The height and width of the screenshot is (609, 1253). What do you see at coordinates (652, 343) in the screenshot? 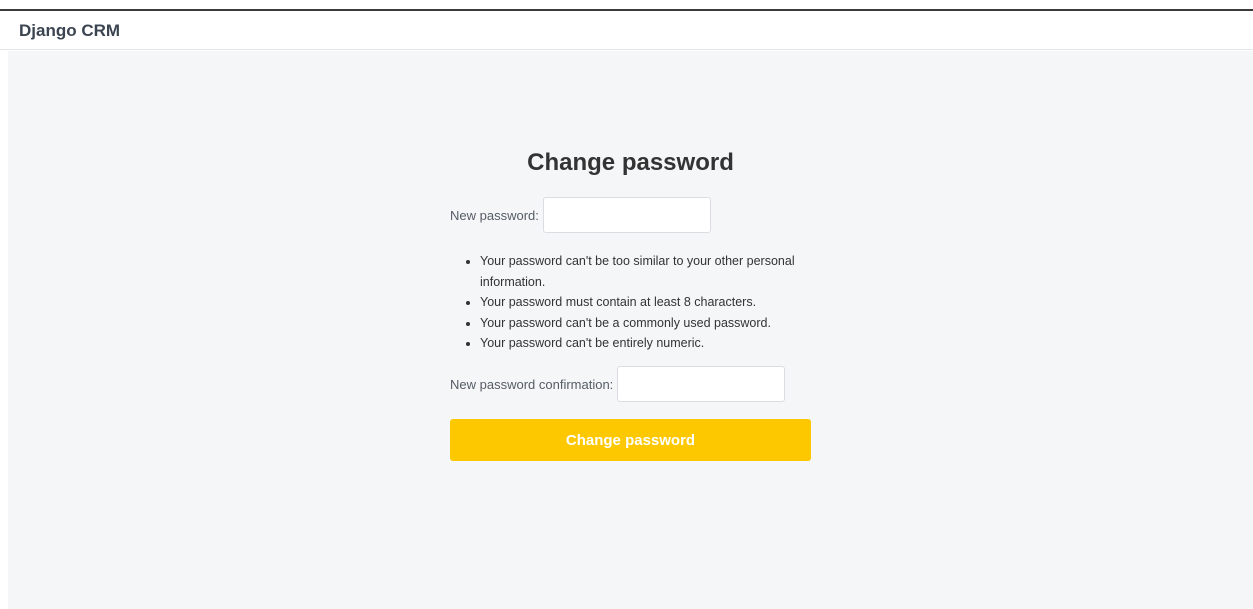
I see `help-item: Your password can't be entirely numeric.` at bounding box center [652, 343].